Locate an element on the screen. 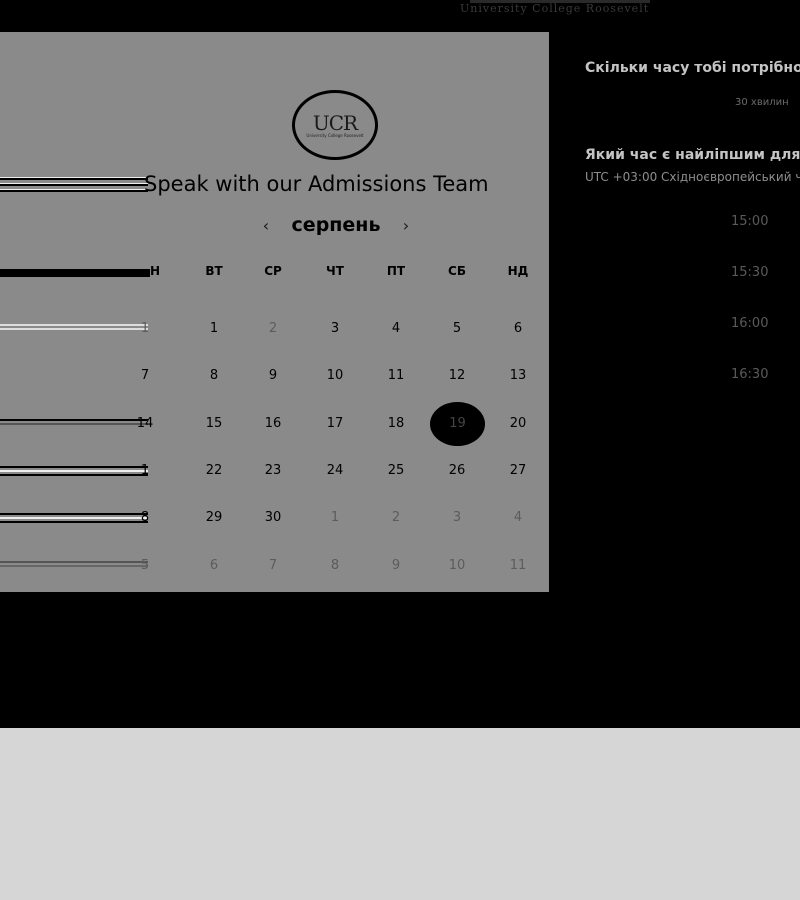 This screenshot has height=900, width=800. weekday-label: СР is located at coordinates (273, 271).